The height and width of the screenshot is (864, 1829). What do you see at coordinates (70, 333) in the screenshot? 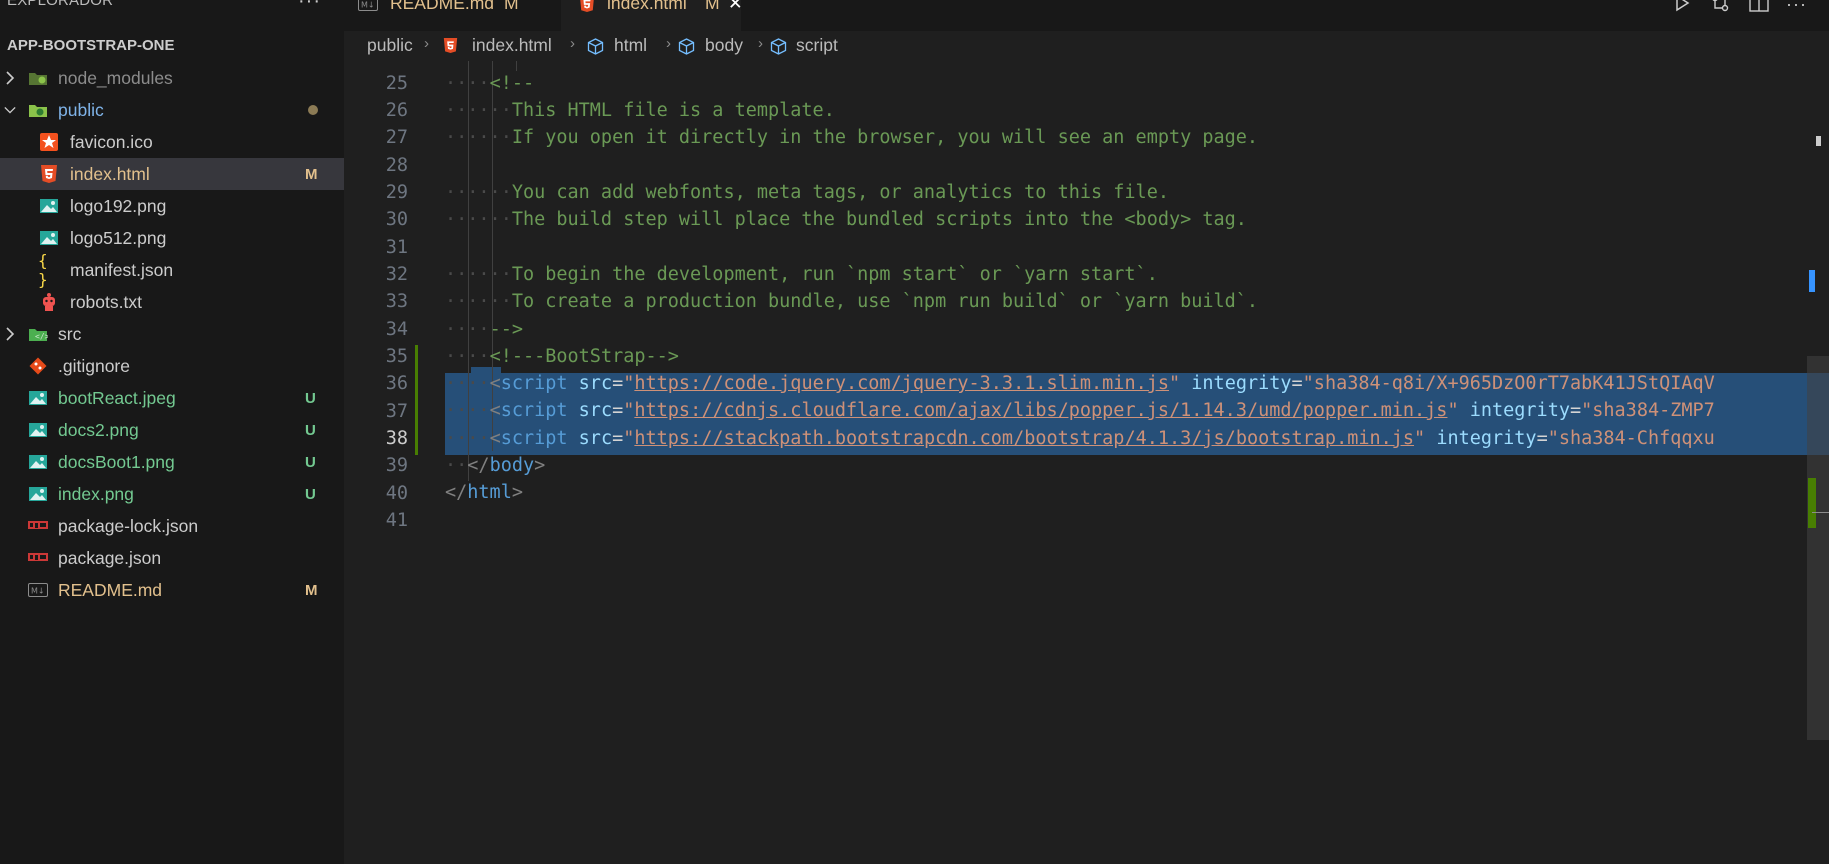
I see `tree-item-label: src` at bounding box center [70, 333].